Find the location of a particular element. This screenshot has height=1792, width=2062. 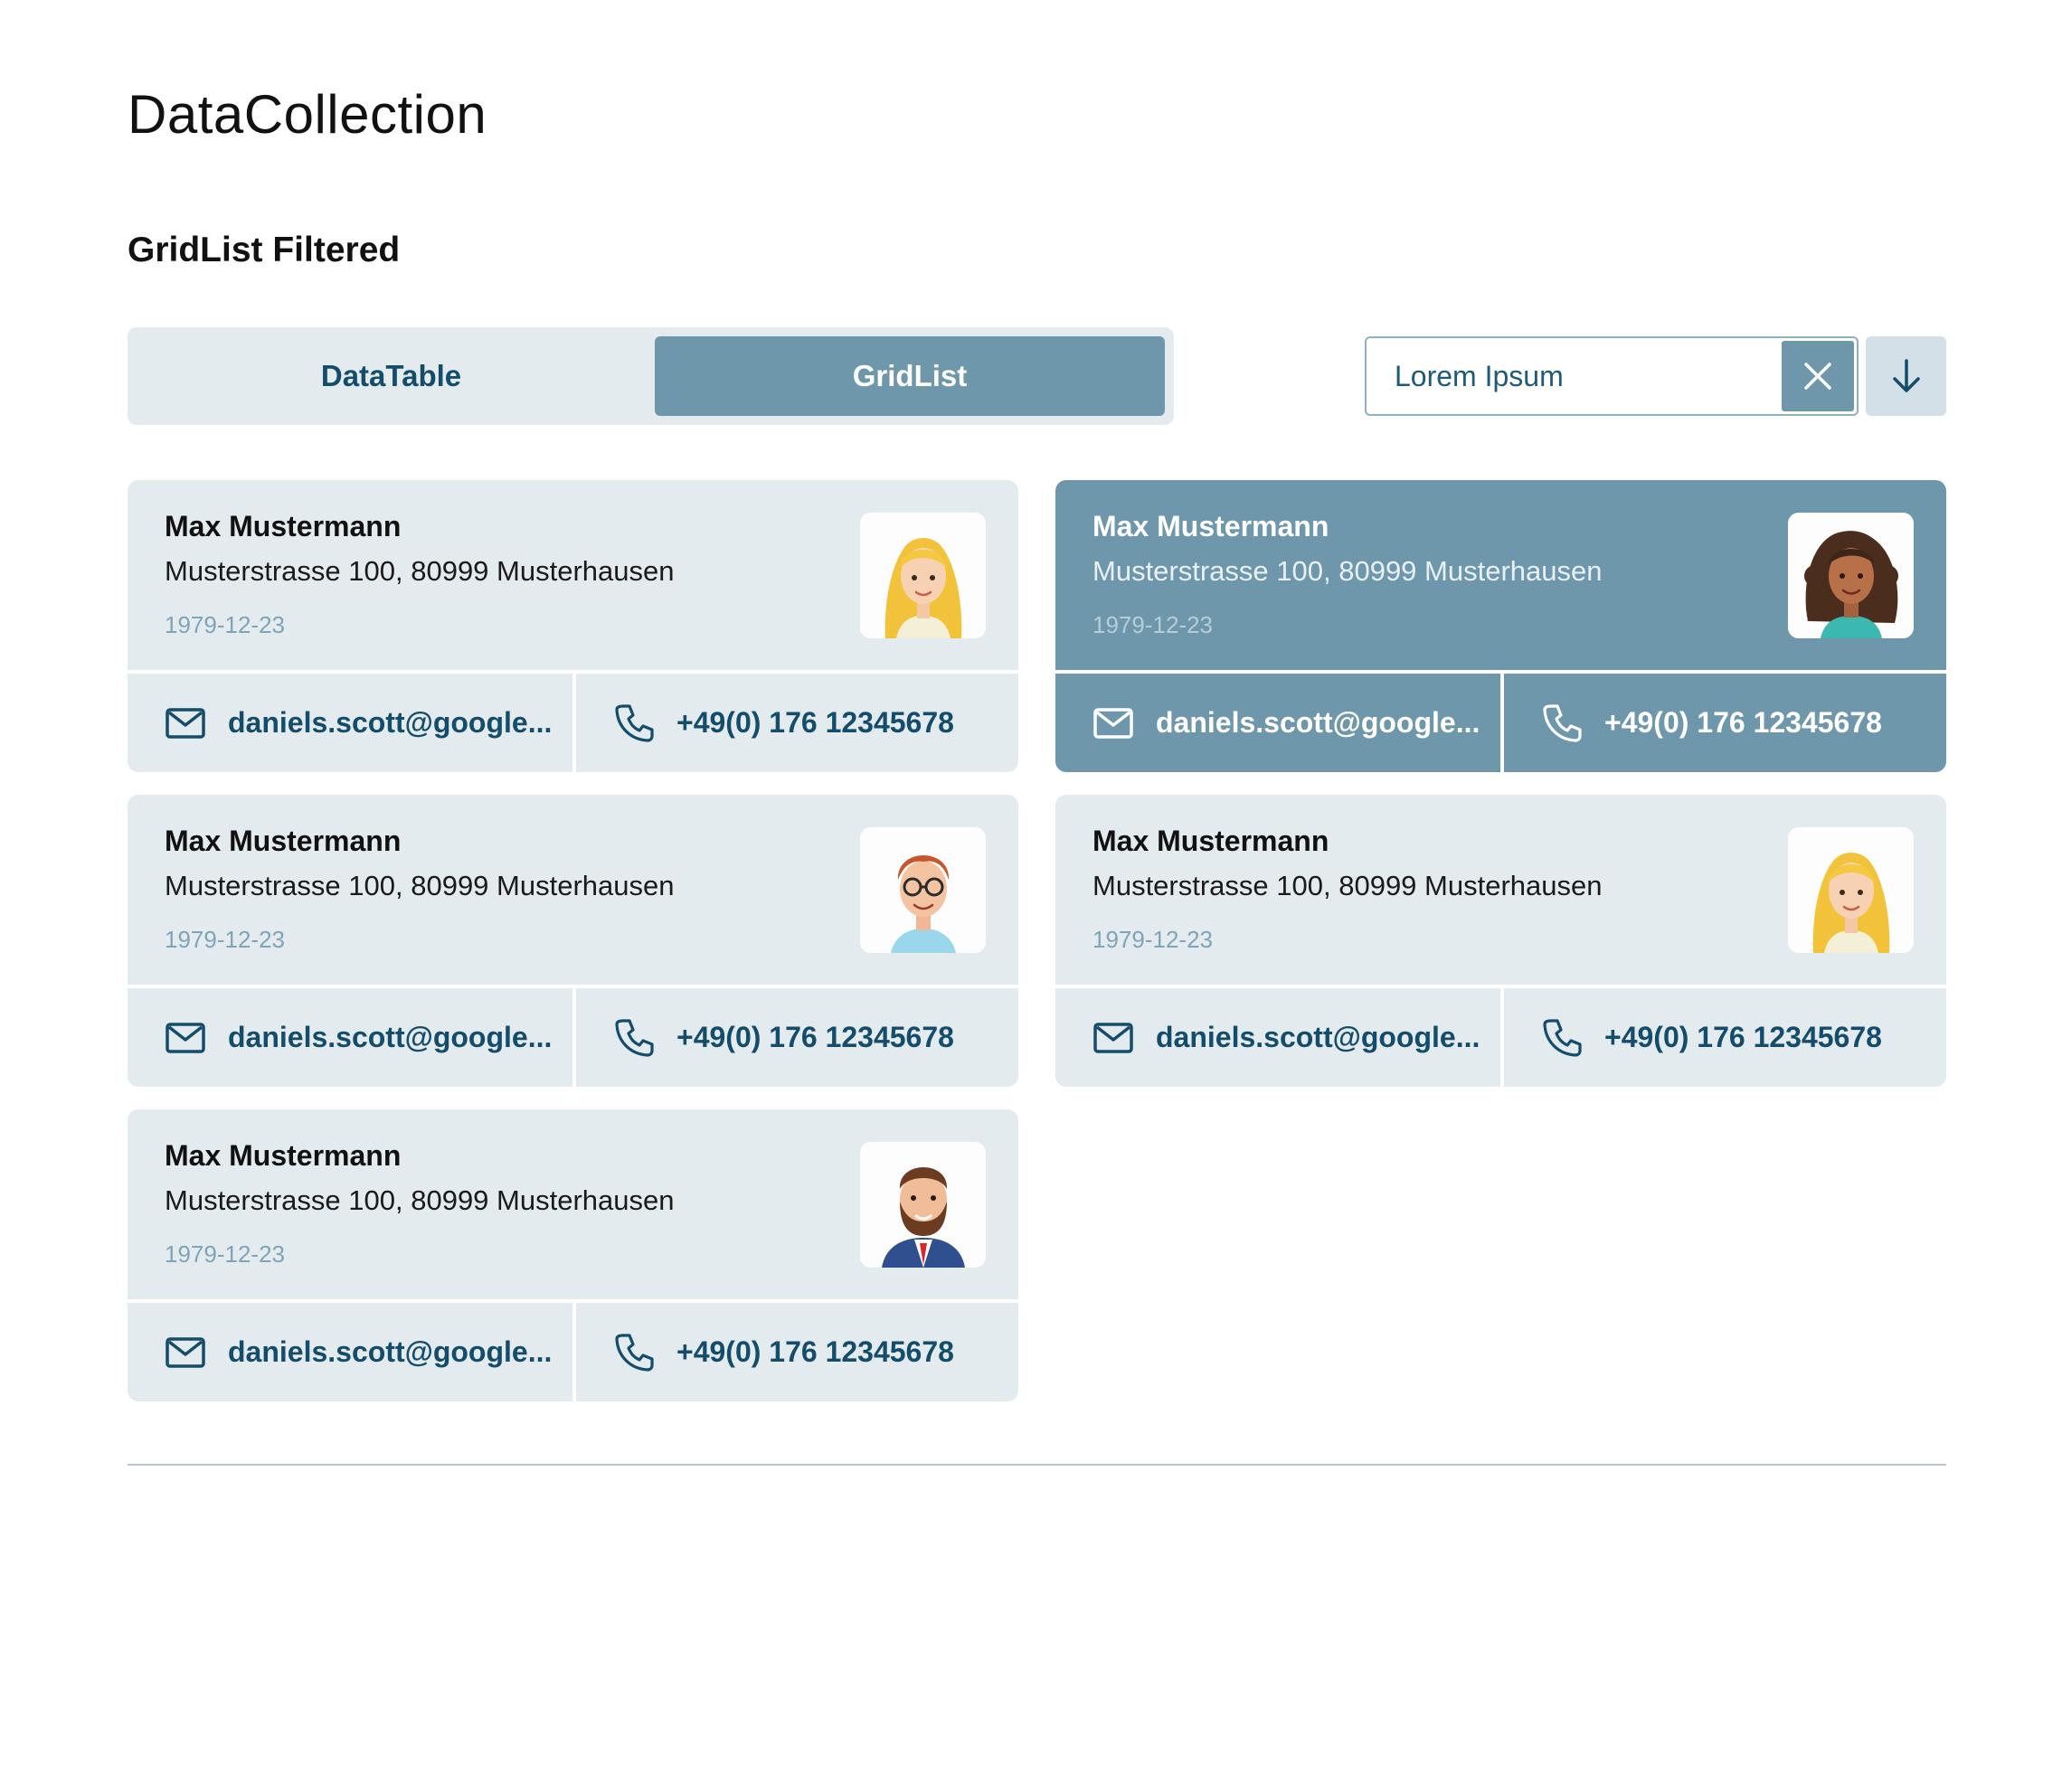

section-title: GridList Filtered is located at coordinates (264, 250).